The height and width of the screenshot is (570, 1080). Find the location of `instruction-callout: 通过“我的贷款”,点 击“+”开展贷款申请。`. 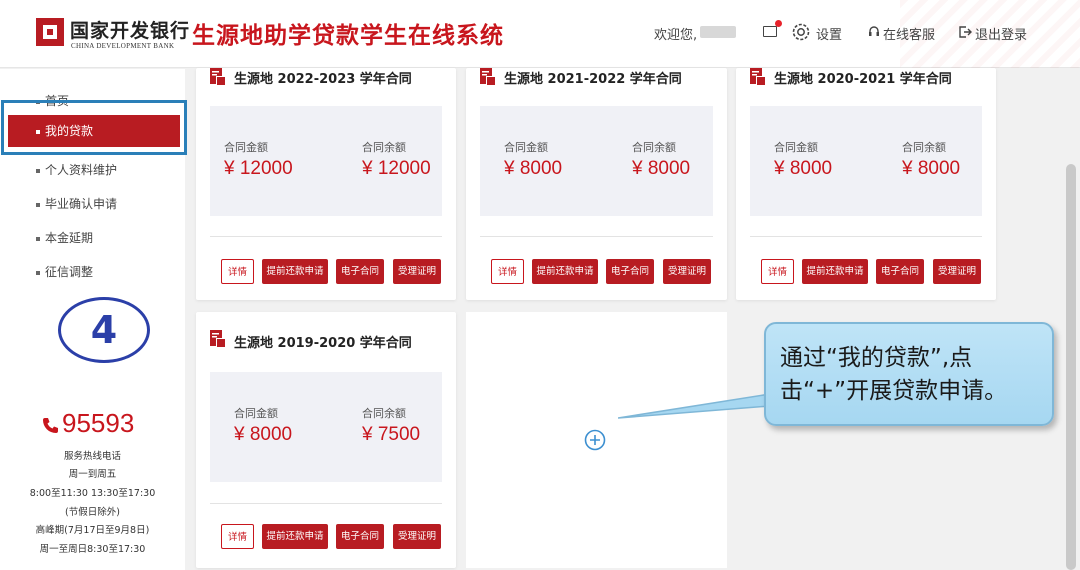

instruction-callout: 通过“我的贷款”,点 击“+”开展贷款申请。 is located at coordinates (909, 374).